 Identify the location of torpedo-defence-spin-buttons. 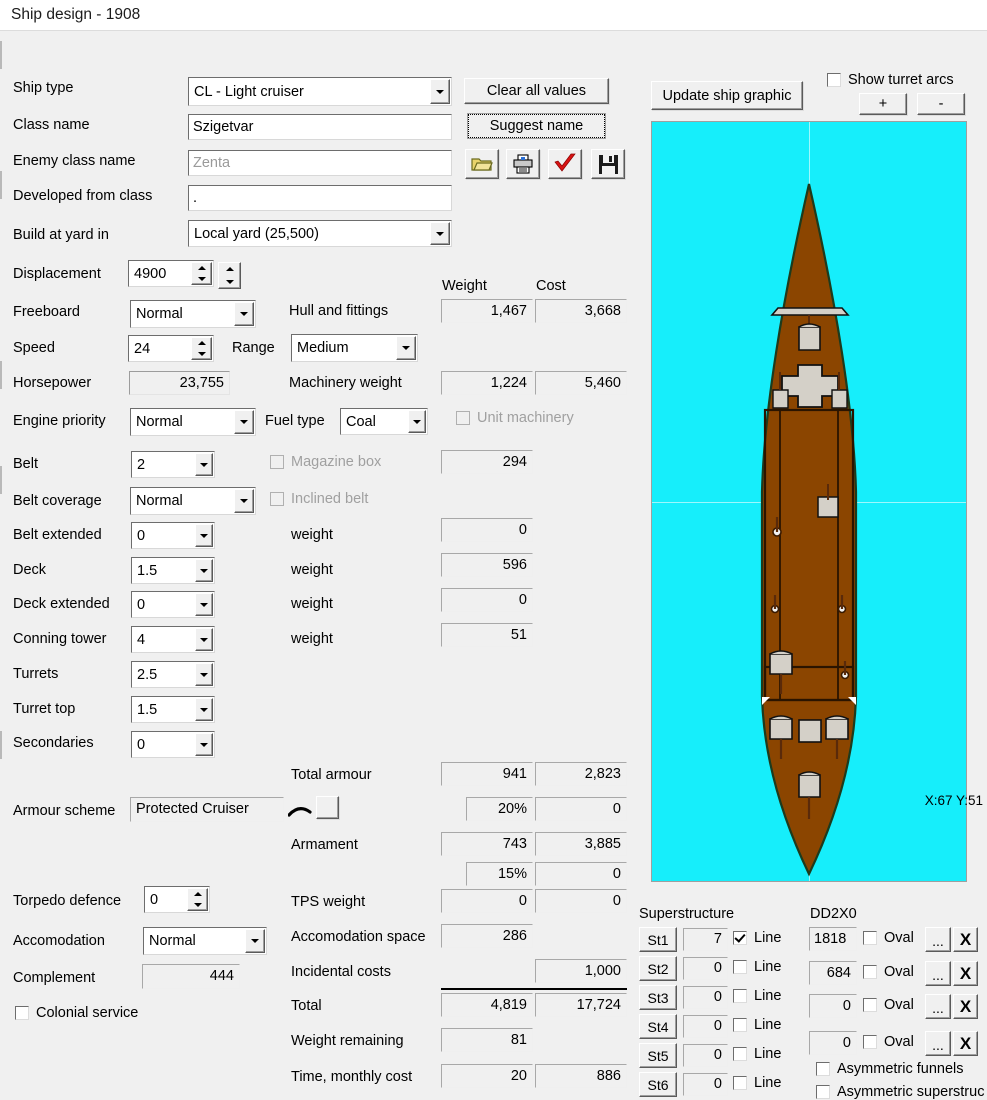
(197, 899).